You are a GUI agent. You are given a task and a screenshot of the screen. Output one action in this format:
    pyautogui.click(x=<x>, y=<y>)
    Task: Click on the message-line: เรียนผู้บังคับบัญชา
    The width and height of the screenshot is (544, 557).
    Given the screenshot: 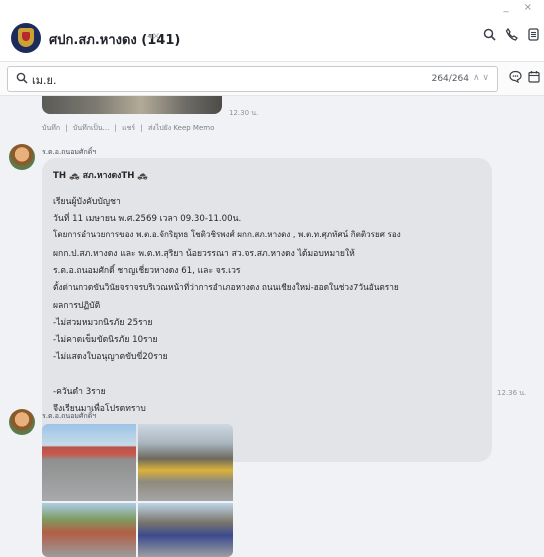 What is the action you would take?
    pyautogui.click(x=87, y=202)
    